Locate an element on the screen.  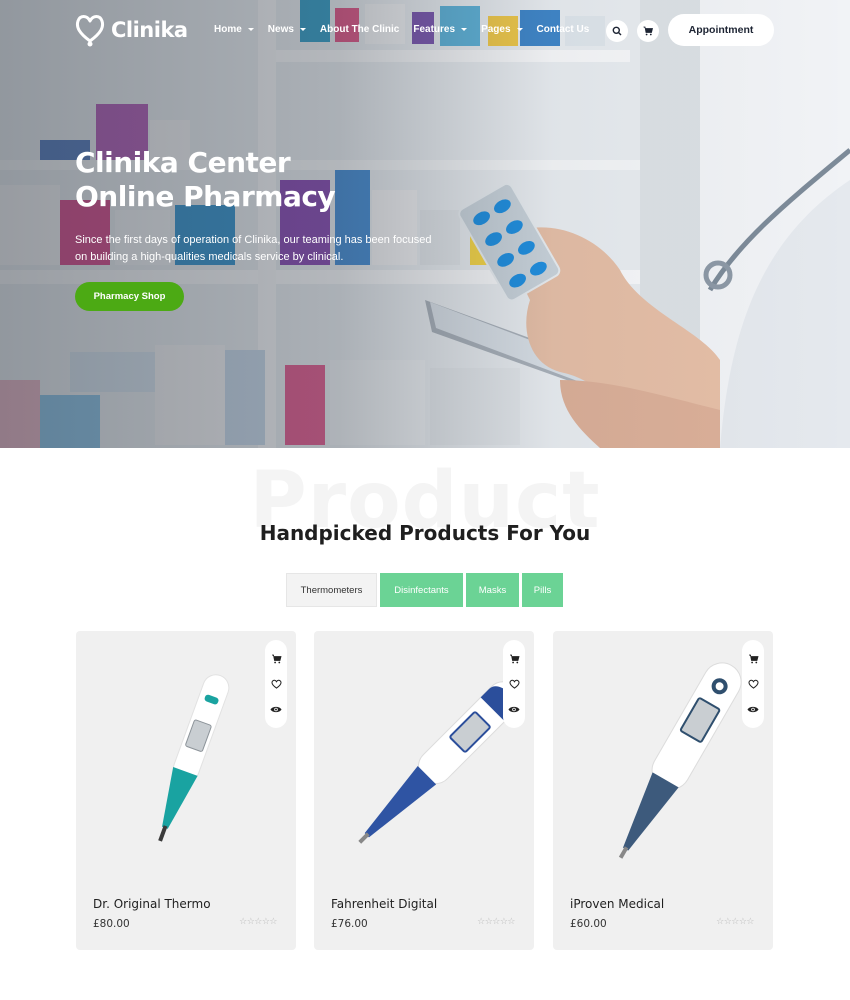
nav-item-label: About The Clinic is located at coordinates (359, 29).